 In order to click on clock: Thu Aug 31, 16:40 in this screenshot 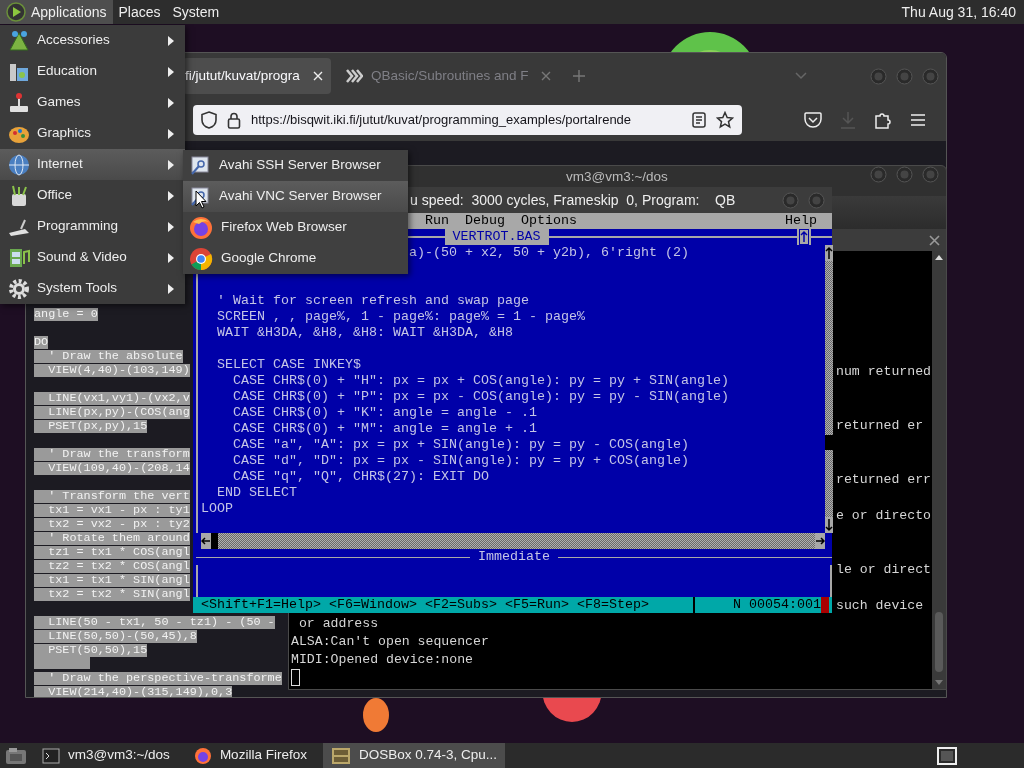, I will do `click(958, 12)`.